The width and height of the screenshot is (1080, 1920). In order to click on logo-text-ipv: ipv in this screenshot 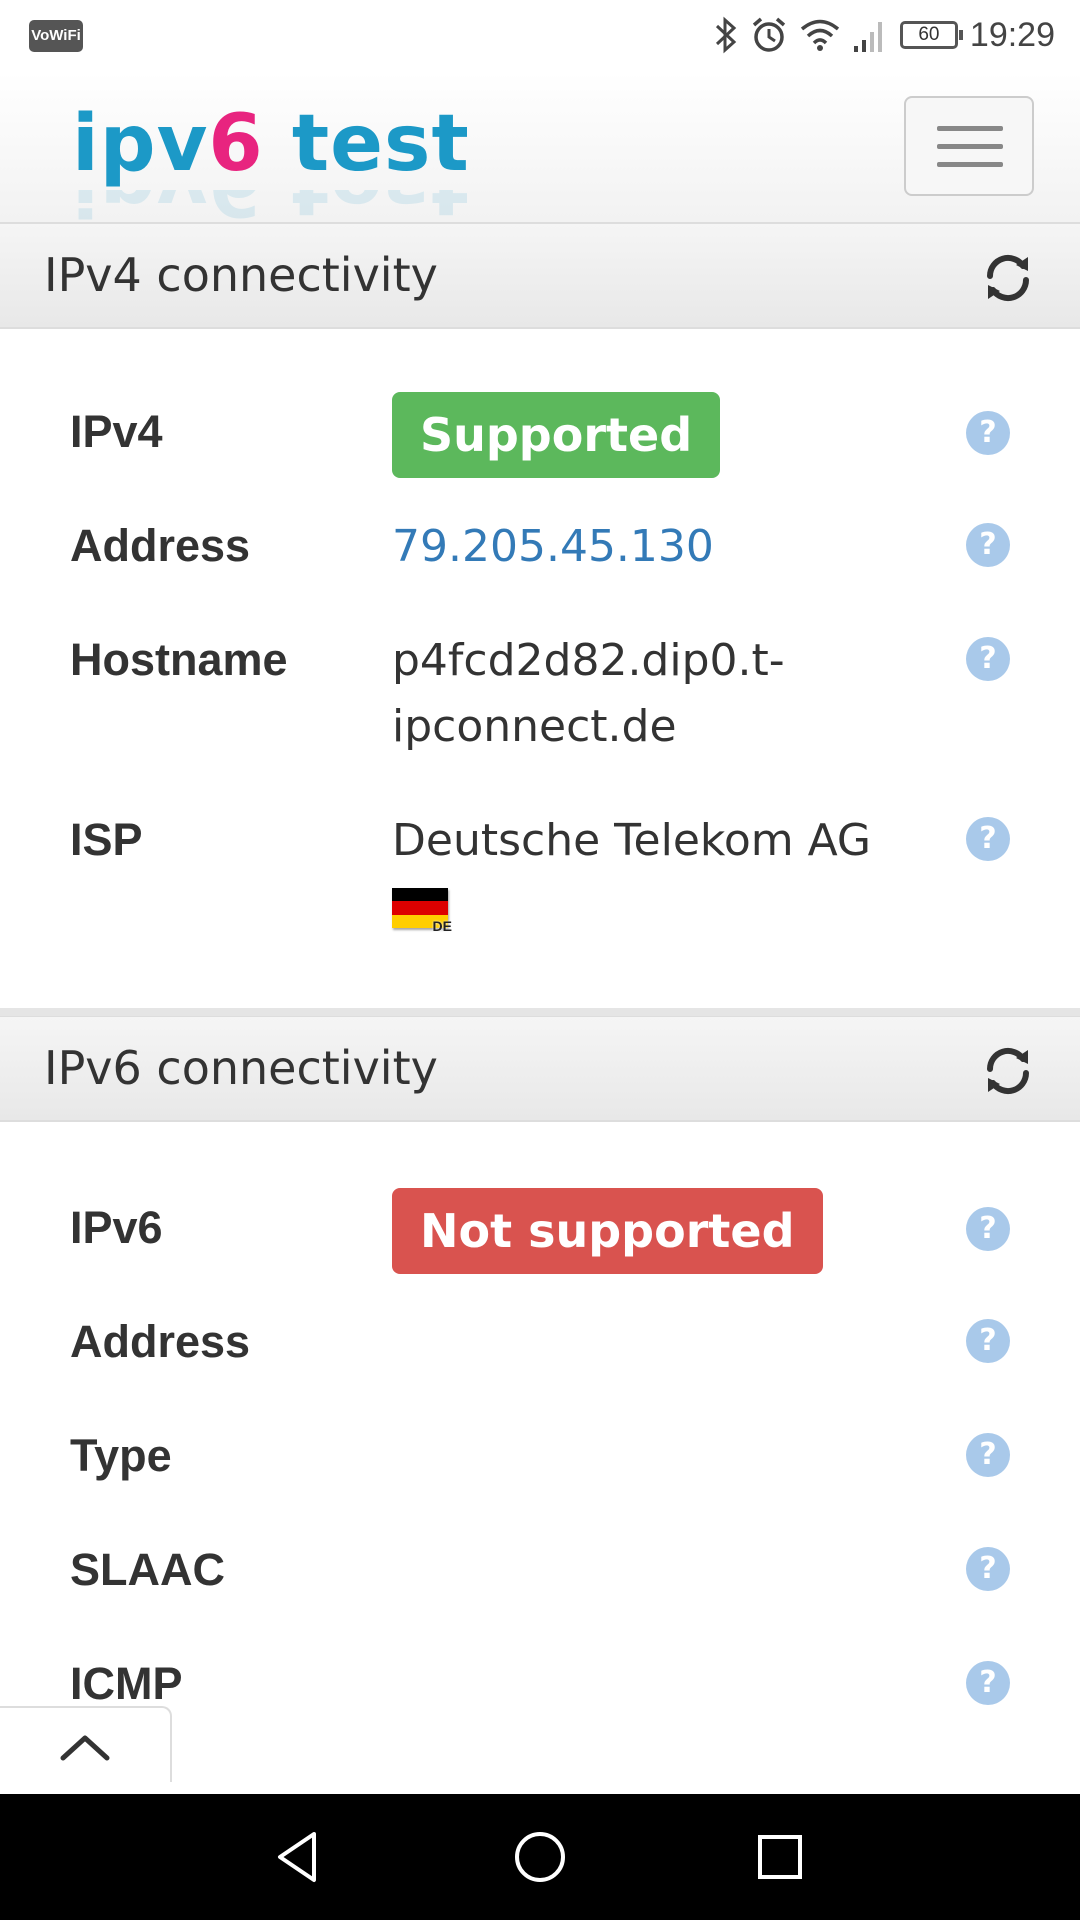, I will do `click(140, 144)`.